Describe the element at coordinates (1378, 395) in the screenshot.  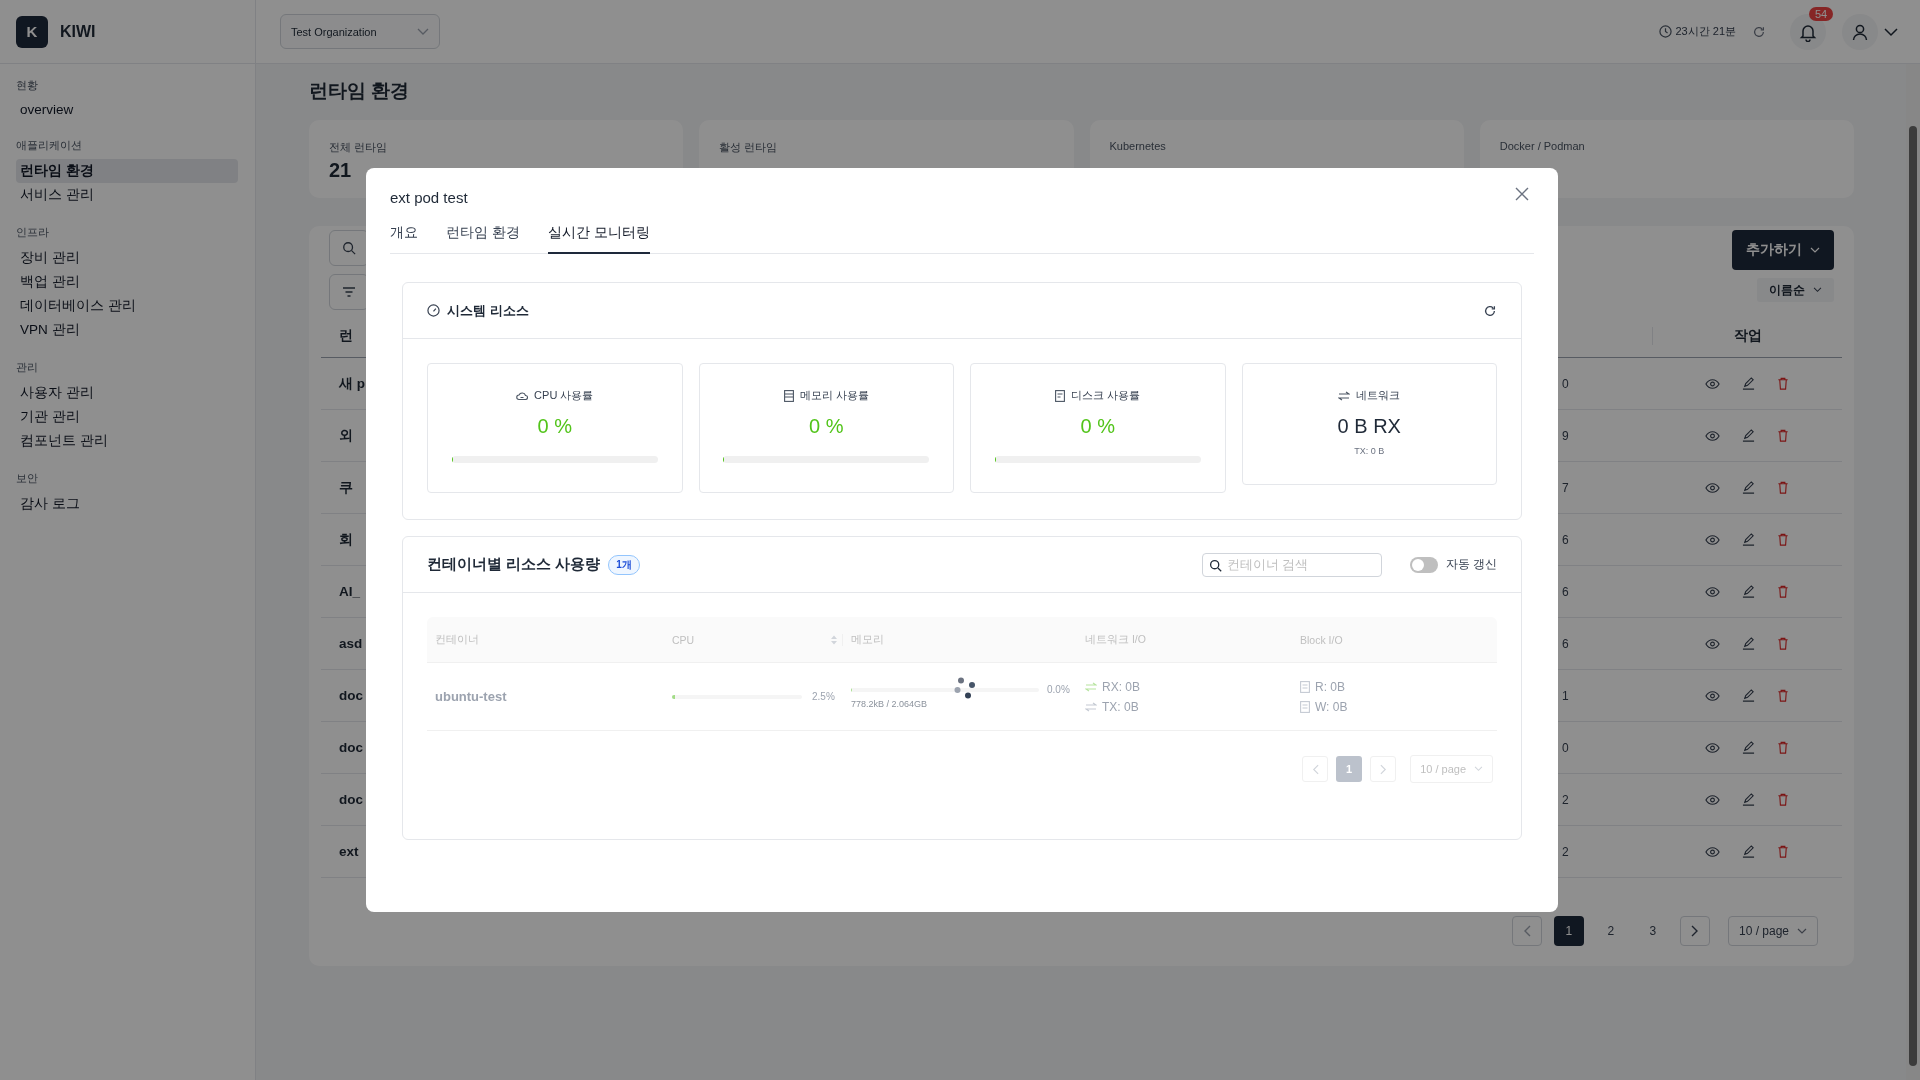
I see `metric-label: 네트워크` at that location.